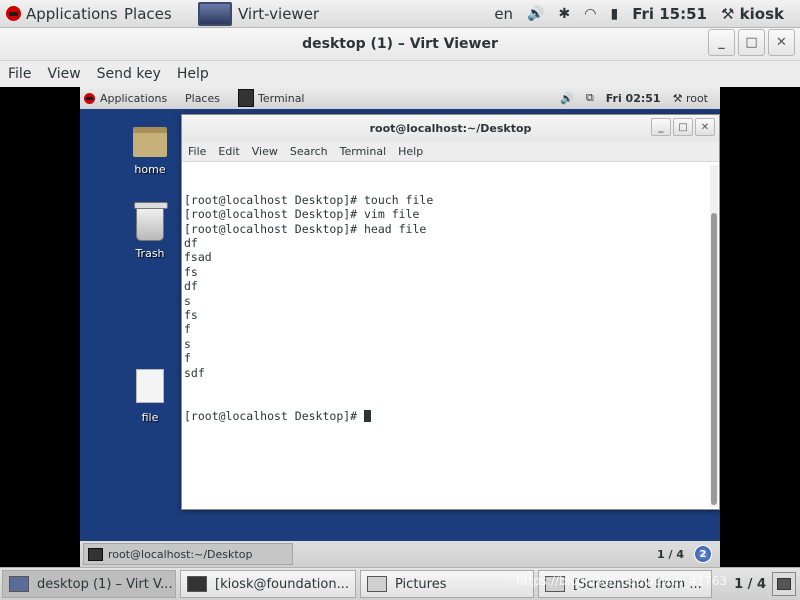 Image resolution: width=800 pixels, height=600 pixels. What do you see at coordinates (95, 554) in the screenshot?
I see `guest-taskbar-terminal-icon` at bounding box center [95, 554].